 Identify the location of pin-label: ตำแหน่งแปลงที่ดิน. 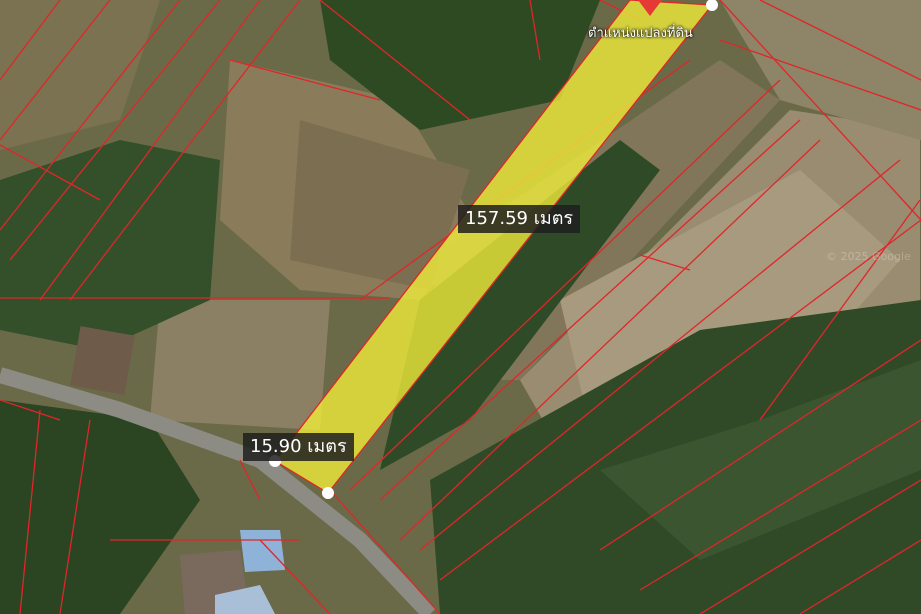
(640, 33).